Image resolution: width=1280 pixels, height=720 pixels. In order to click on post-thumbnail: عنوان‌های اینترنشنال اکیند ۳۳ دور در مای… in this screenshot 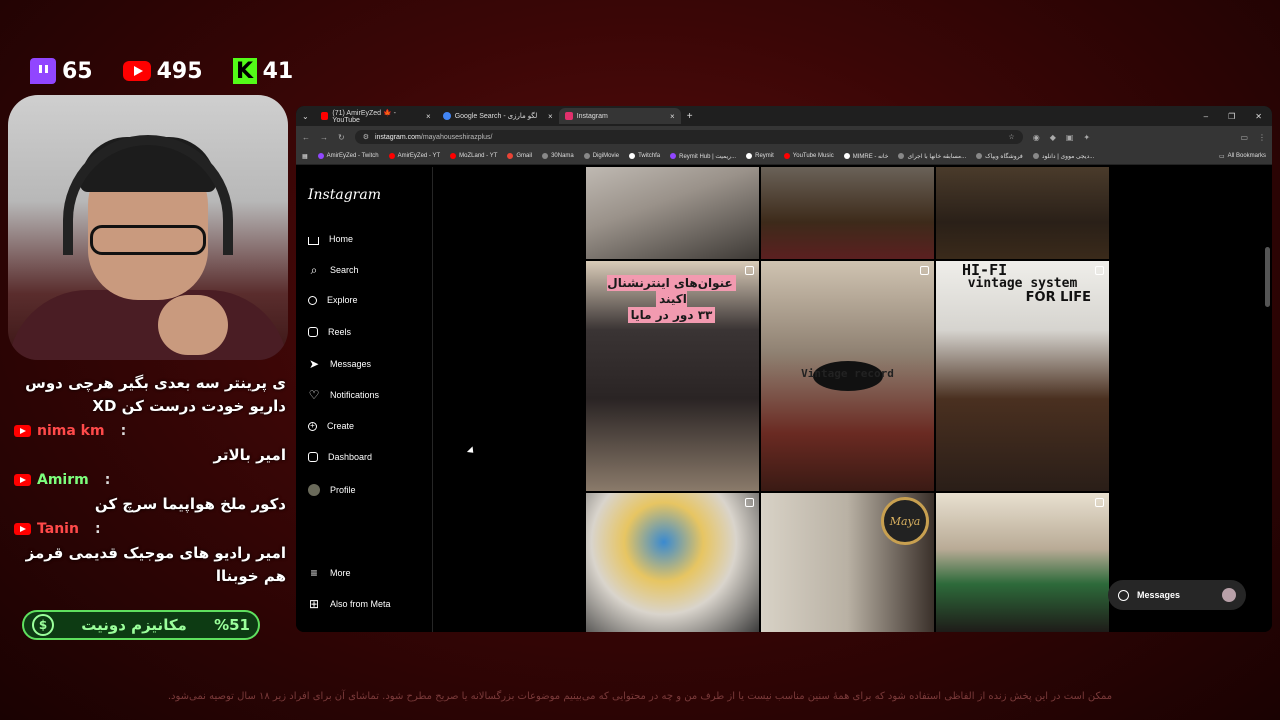, I will do `click(672, 376)`.